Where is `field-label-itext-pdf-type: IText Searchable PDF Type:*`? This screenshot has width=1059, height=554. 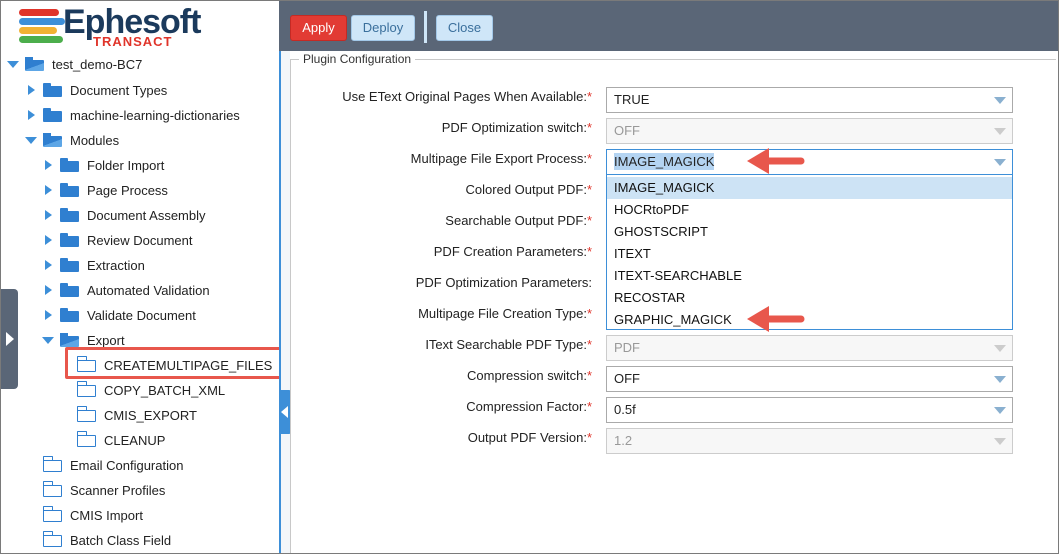
field-label-itext-pdf-type: IText Searchable PDF Type:* is located at coordinates (508, 344).